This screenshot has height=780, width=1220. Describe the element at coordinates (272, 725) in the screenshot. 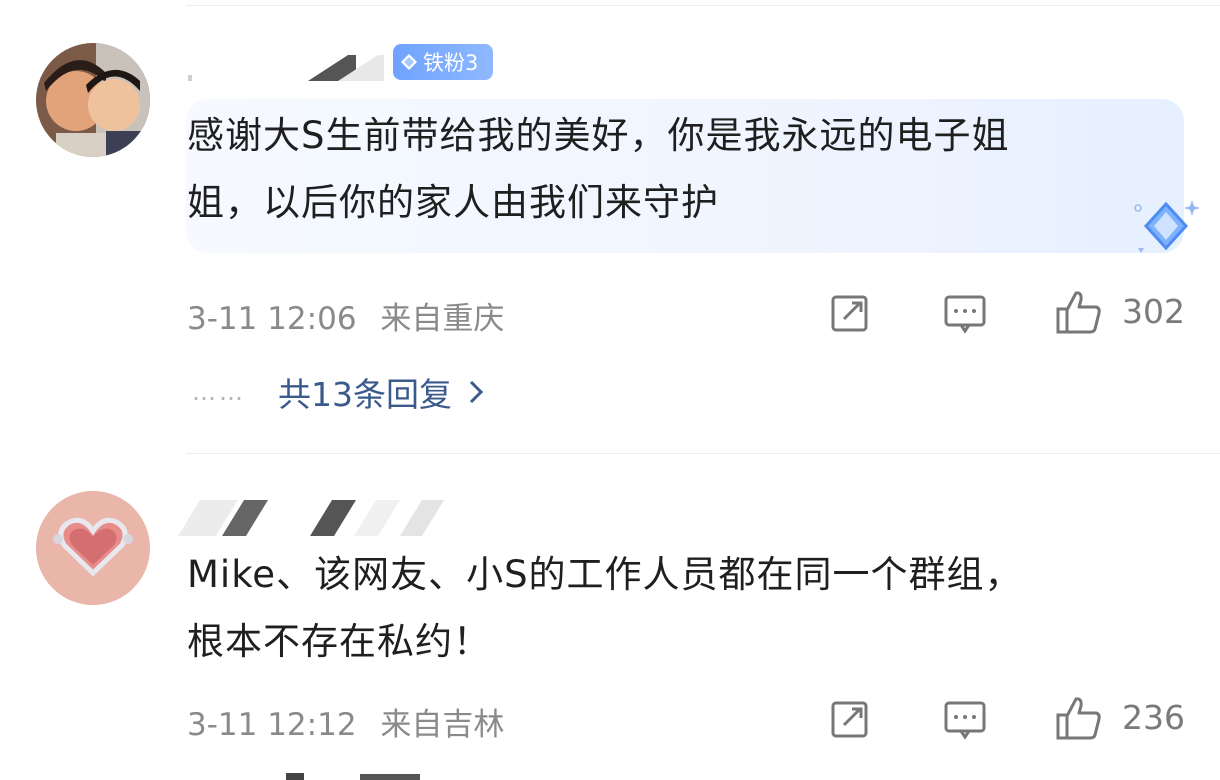

I see `comment-time: 3-11 12:12` at that location.